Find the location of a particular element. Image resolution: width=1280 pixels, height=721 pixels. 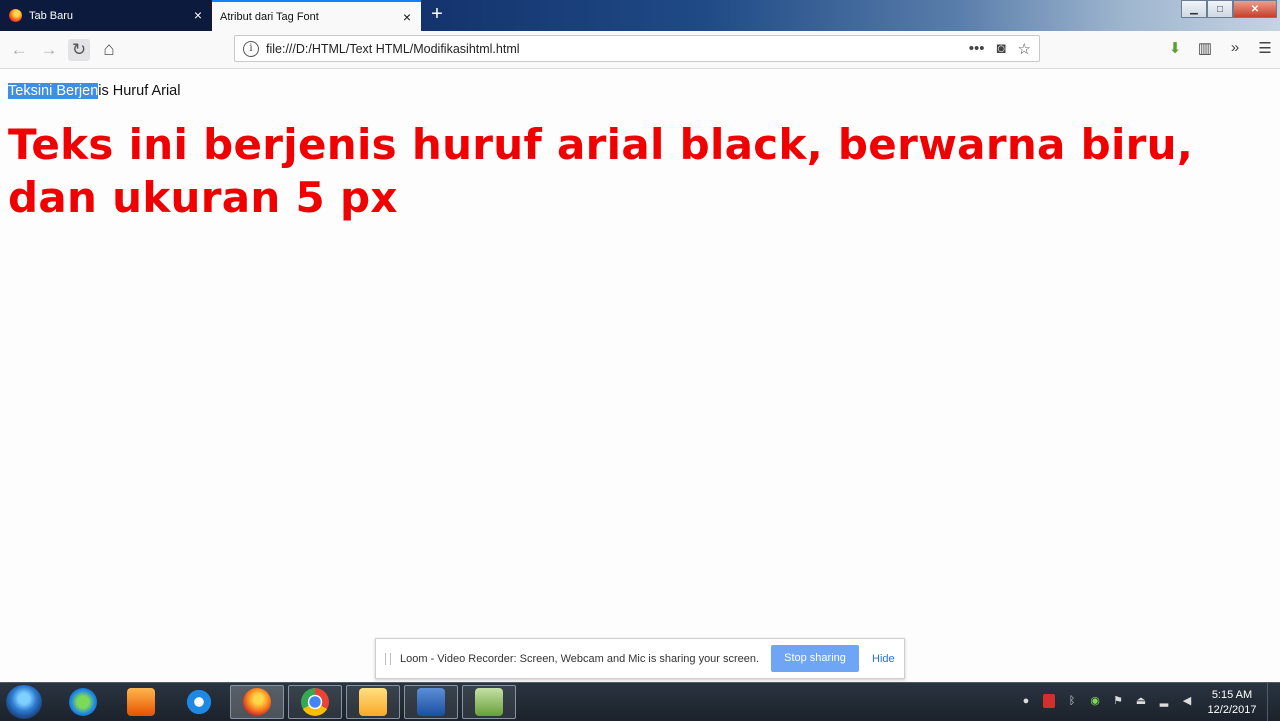

hide-button: Hide is located at coordinates (883, 659).